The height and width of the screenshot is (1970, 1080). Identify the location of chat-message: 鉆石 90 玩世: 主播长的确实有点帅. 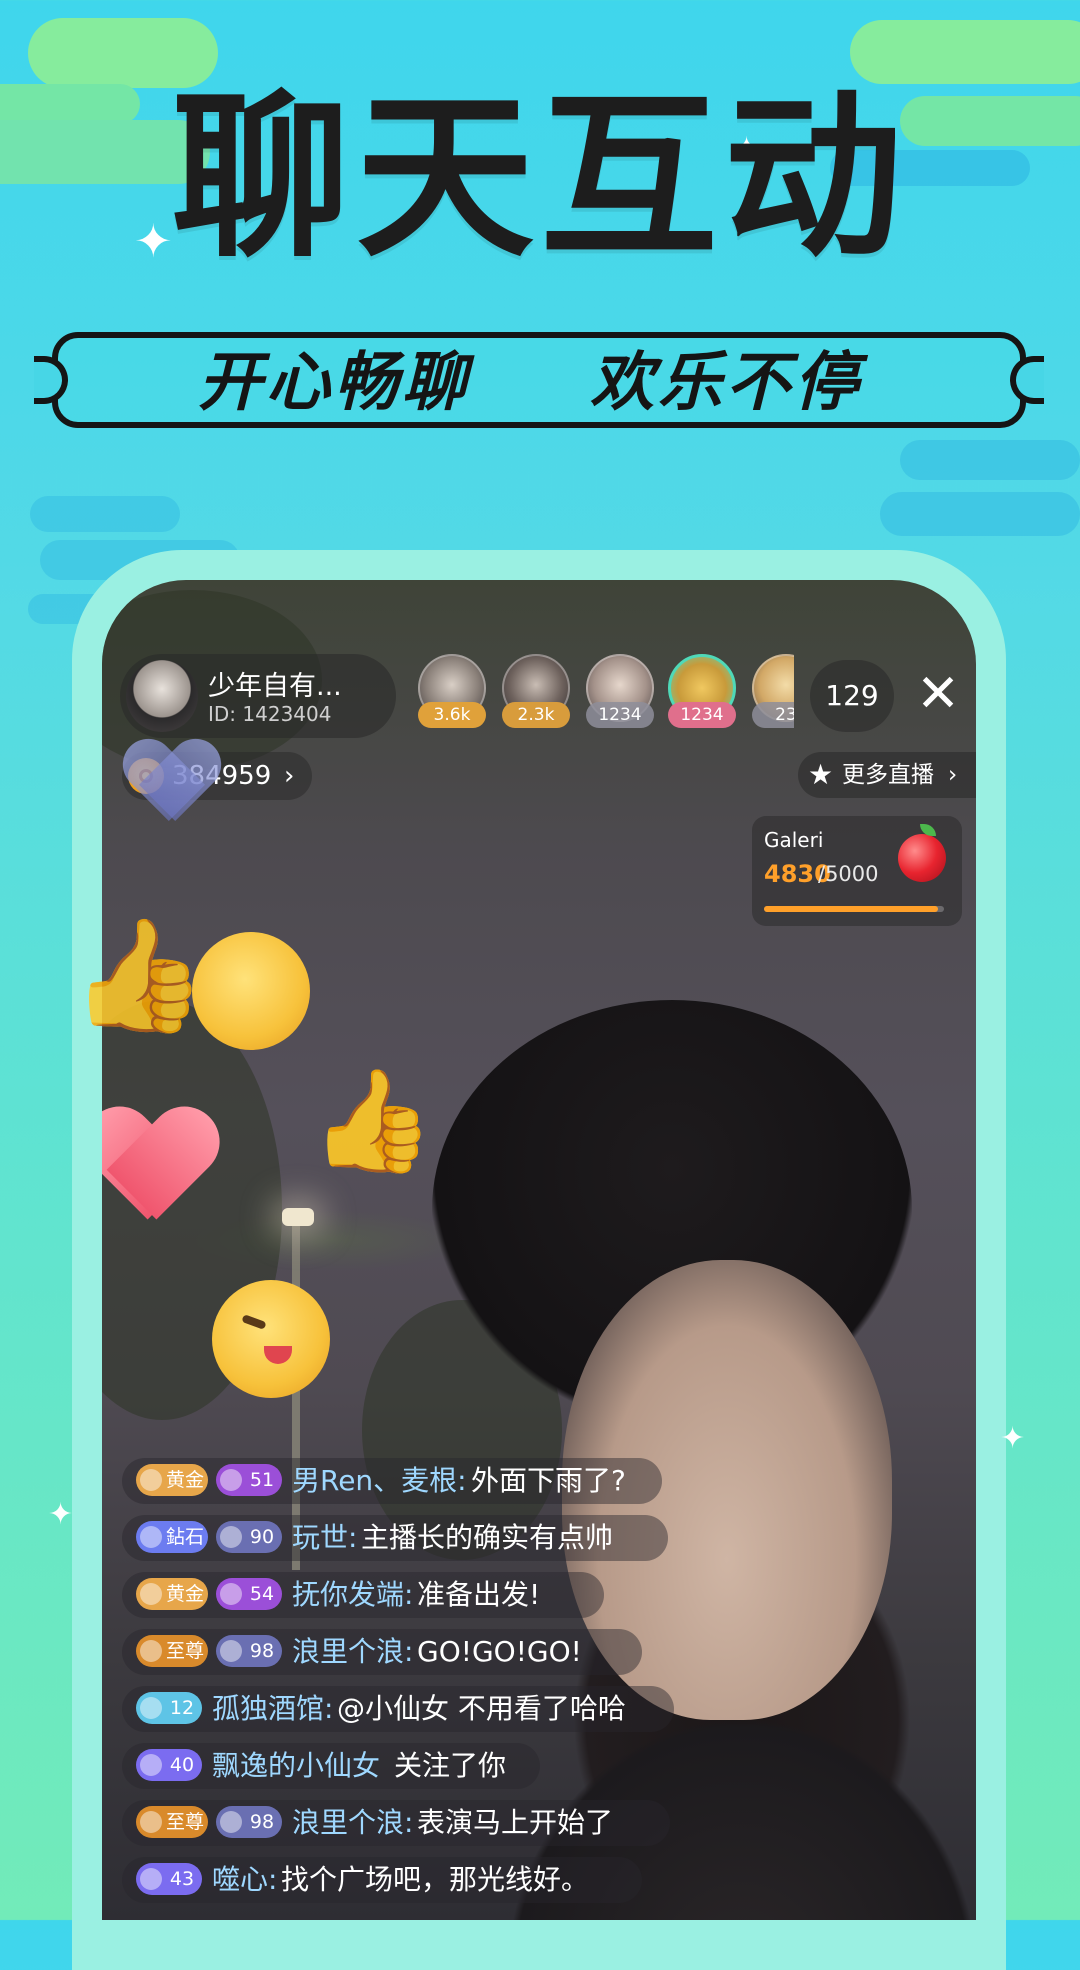
(395, 1538).